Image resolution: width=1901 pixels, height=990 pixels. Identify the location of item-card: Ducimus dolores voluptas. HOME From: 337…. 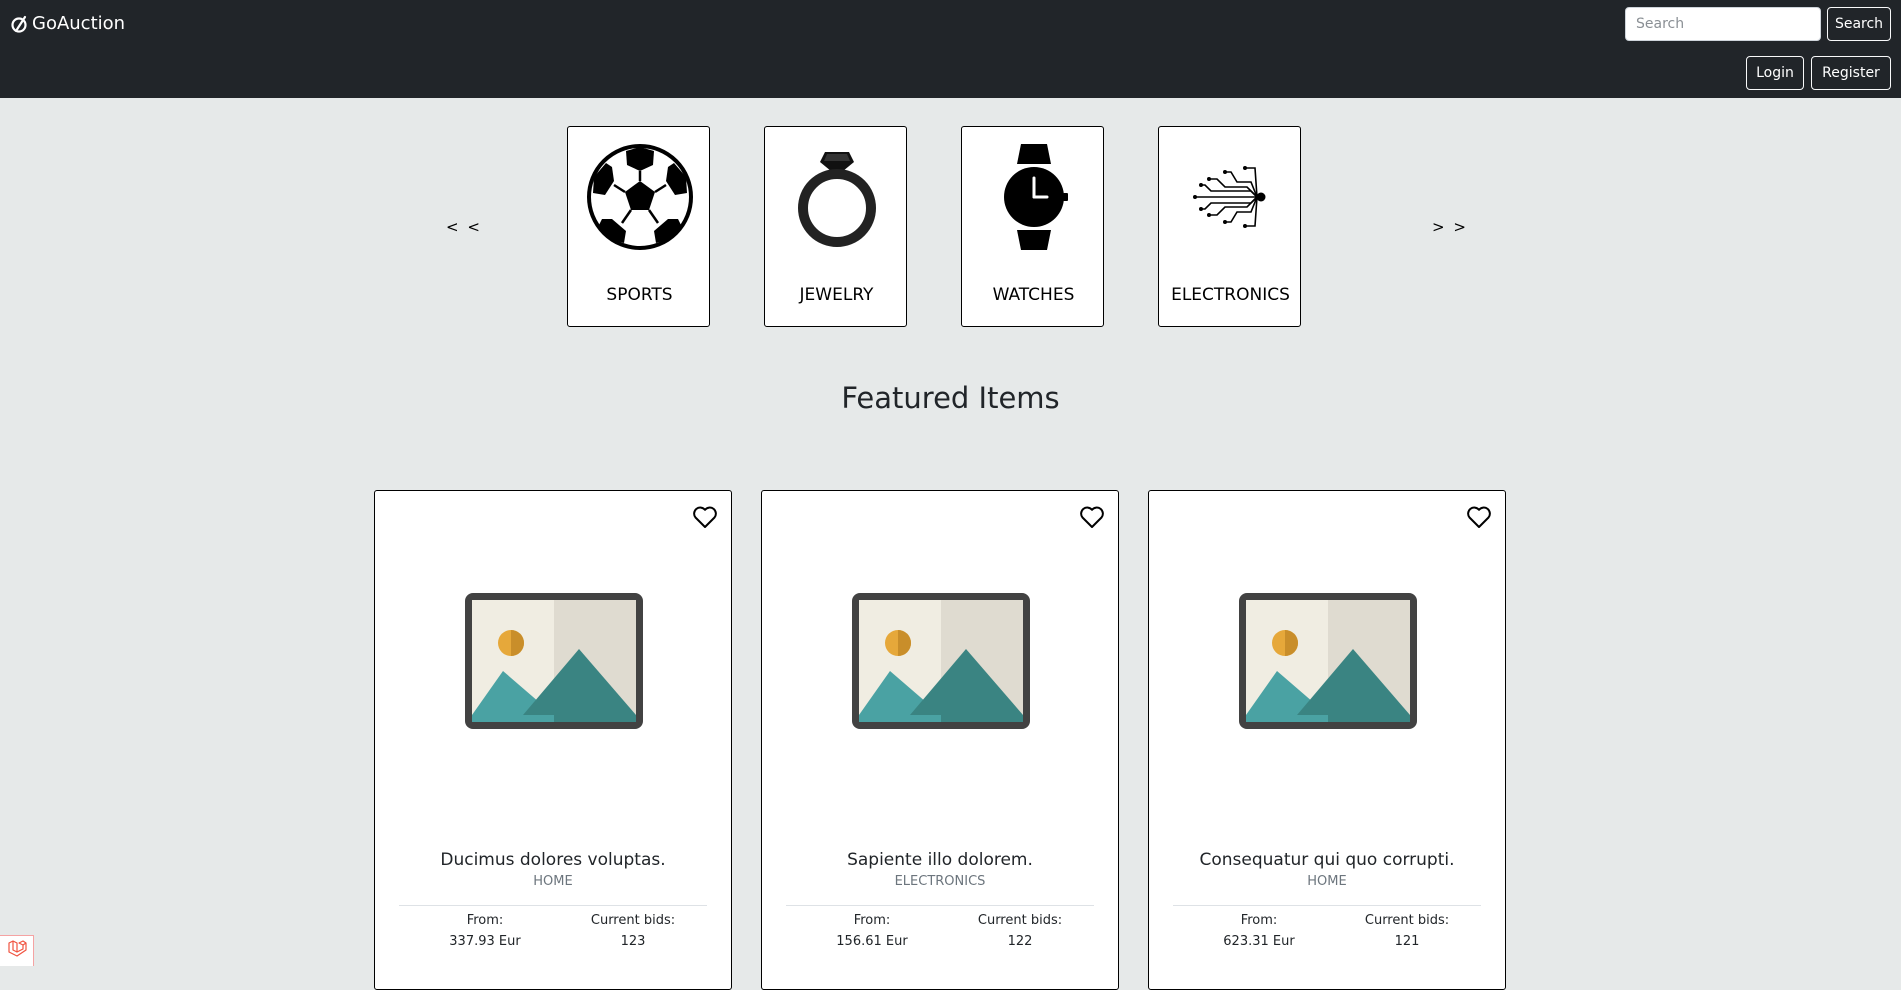
(553, 740).